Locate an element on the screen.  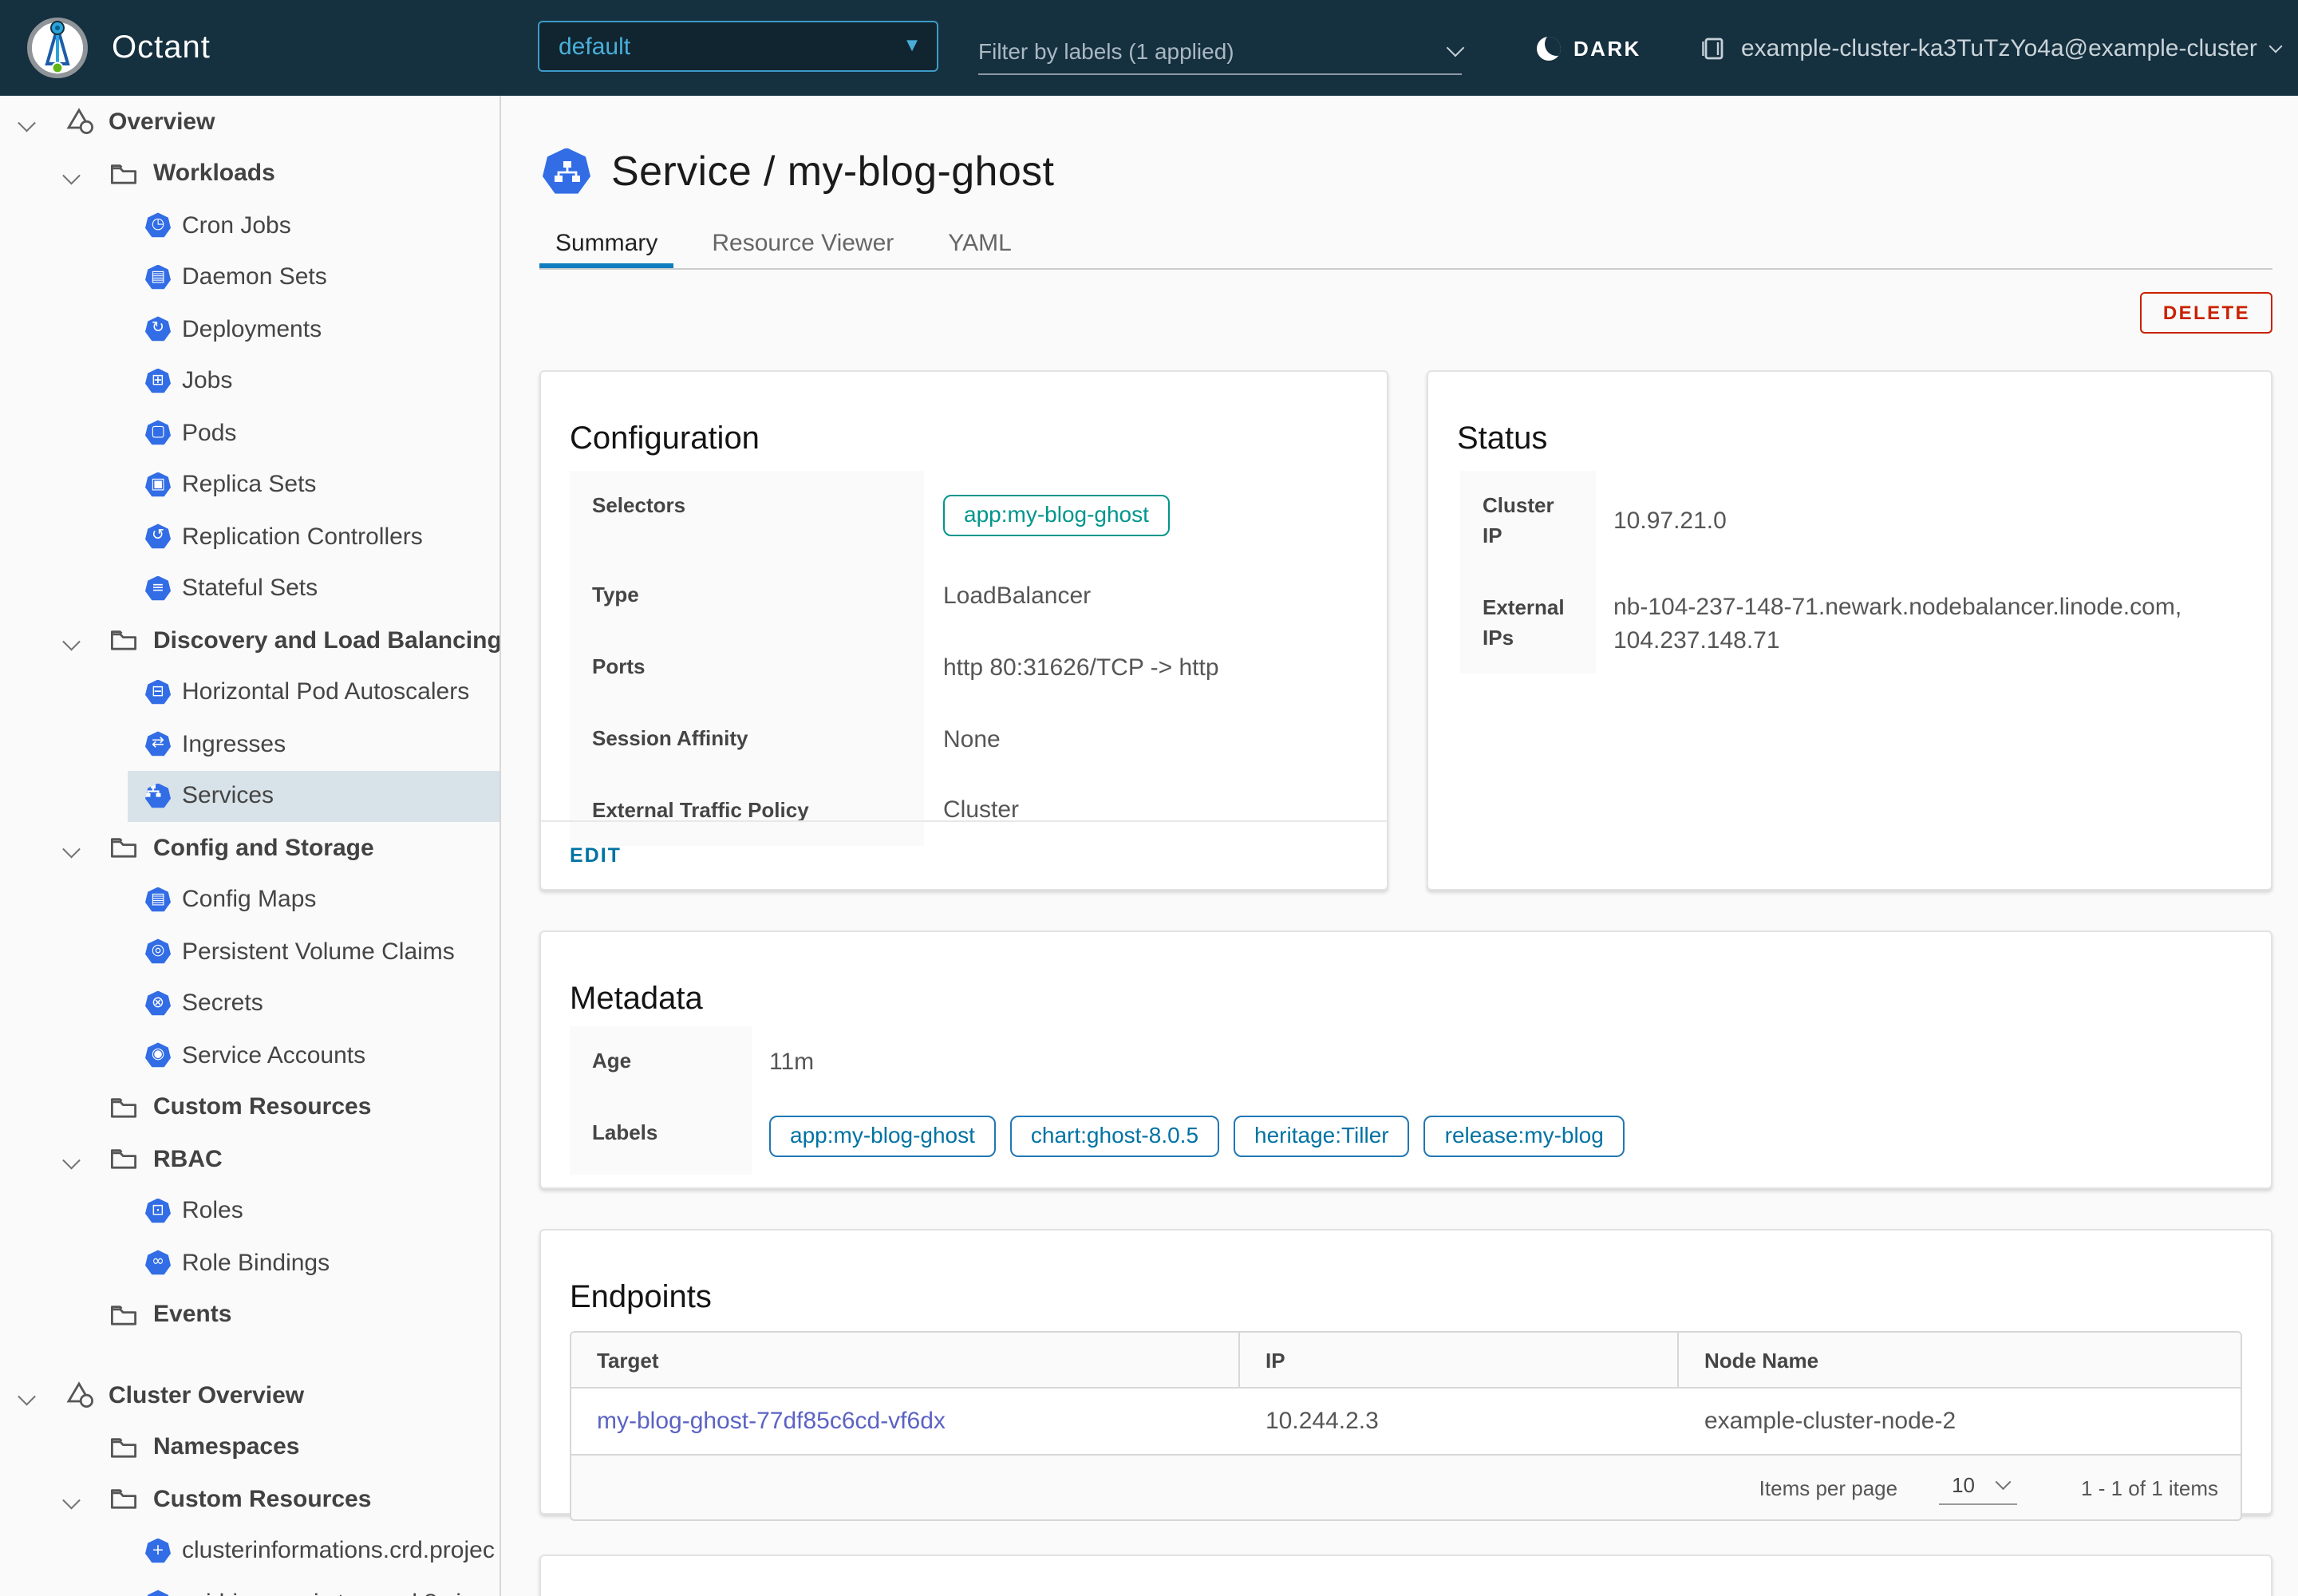
tab-yaml: YAML is located at coordinates (980, 246).